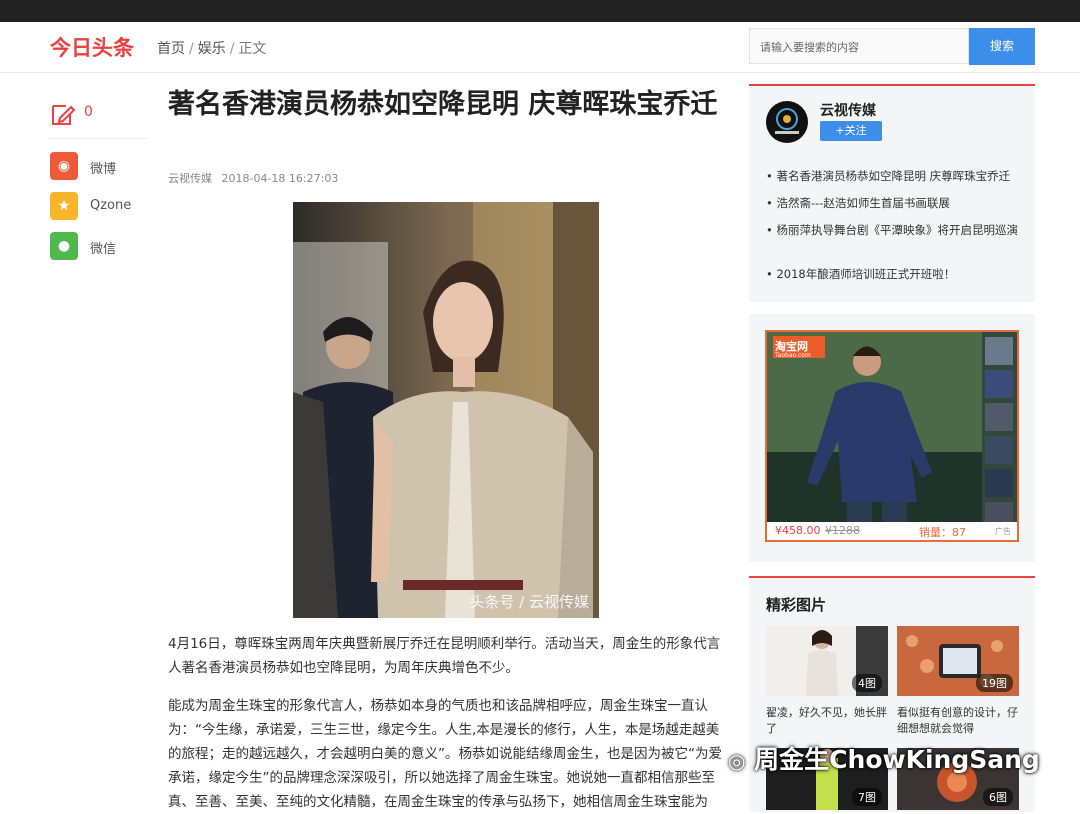 This screenshot has width=1080, height=814. I want to click on site-header: 今日头条 首页 / 娱乐 / 正文 请输入要搜索的内容 搜索, so click(540, 47).